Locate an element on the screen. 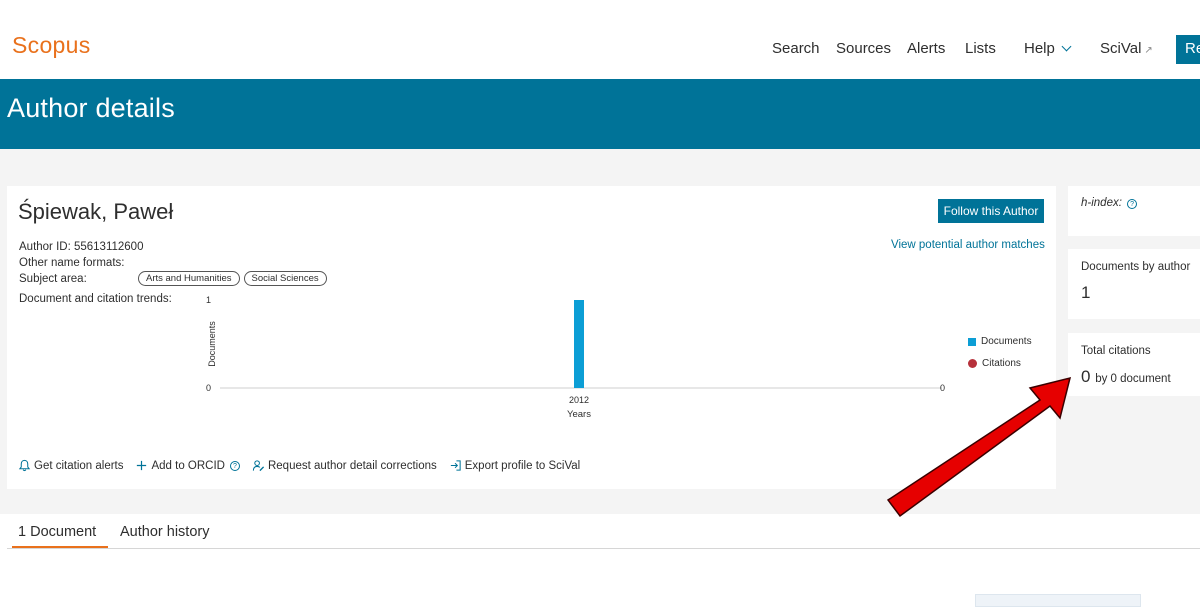 This screenshot has height=607, width=1200. chevron-down-icon is located at coordinates (1066, 46).